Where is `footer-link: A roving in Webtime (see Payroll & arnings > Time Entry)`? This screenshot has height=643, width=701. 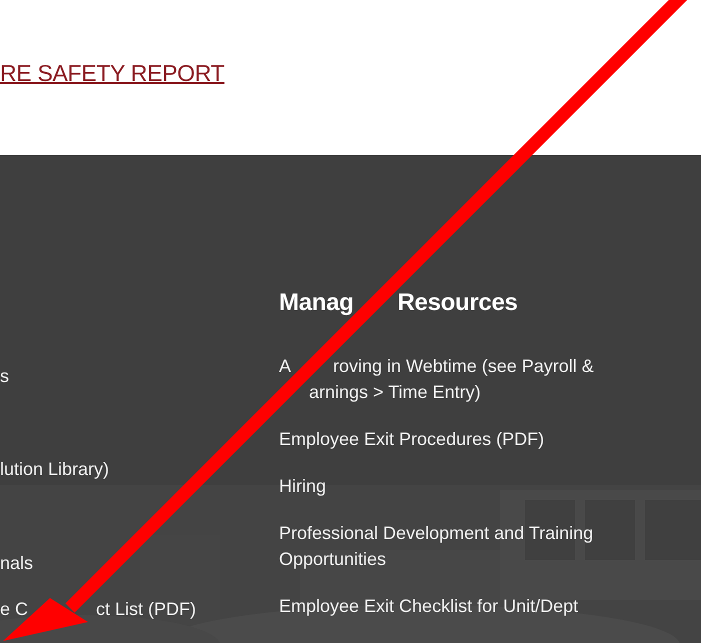 footer-link: A roving in Webtime (see Payroll & arnings > Time Entry) is located at coordinates (465, 379).